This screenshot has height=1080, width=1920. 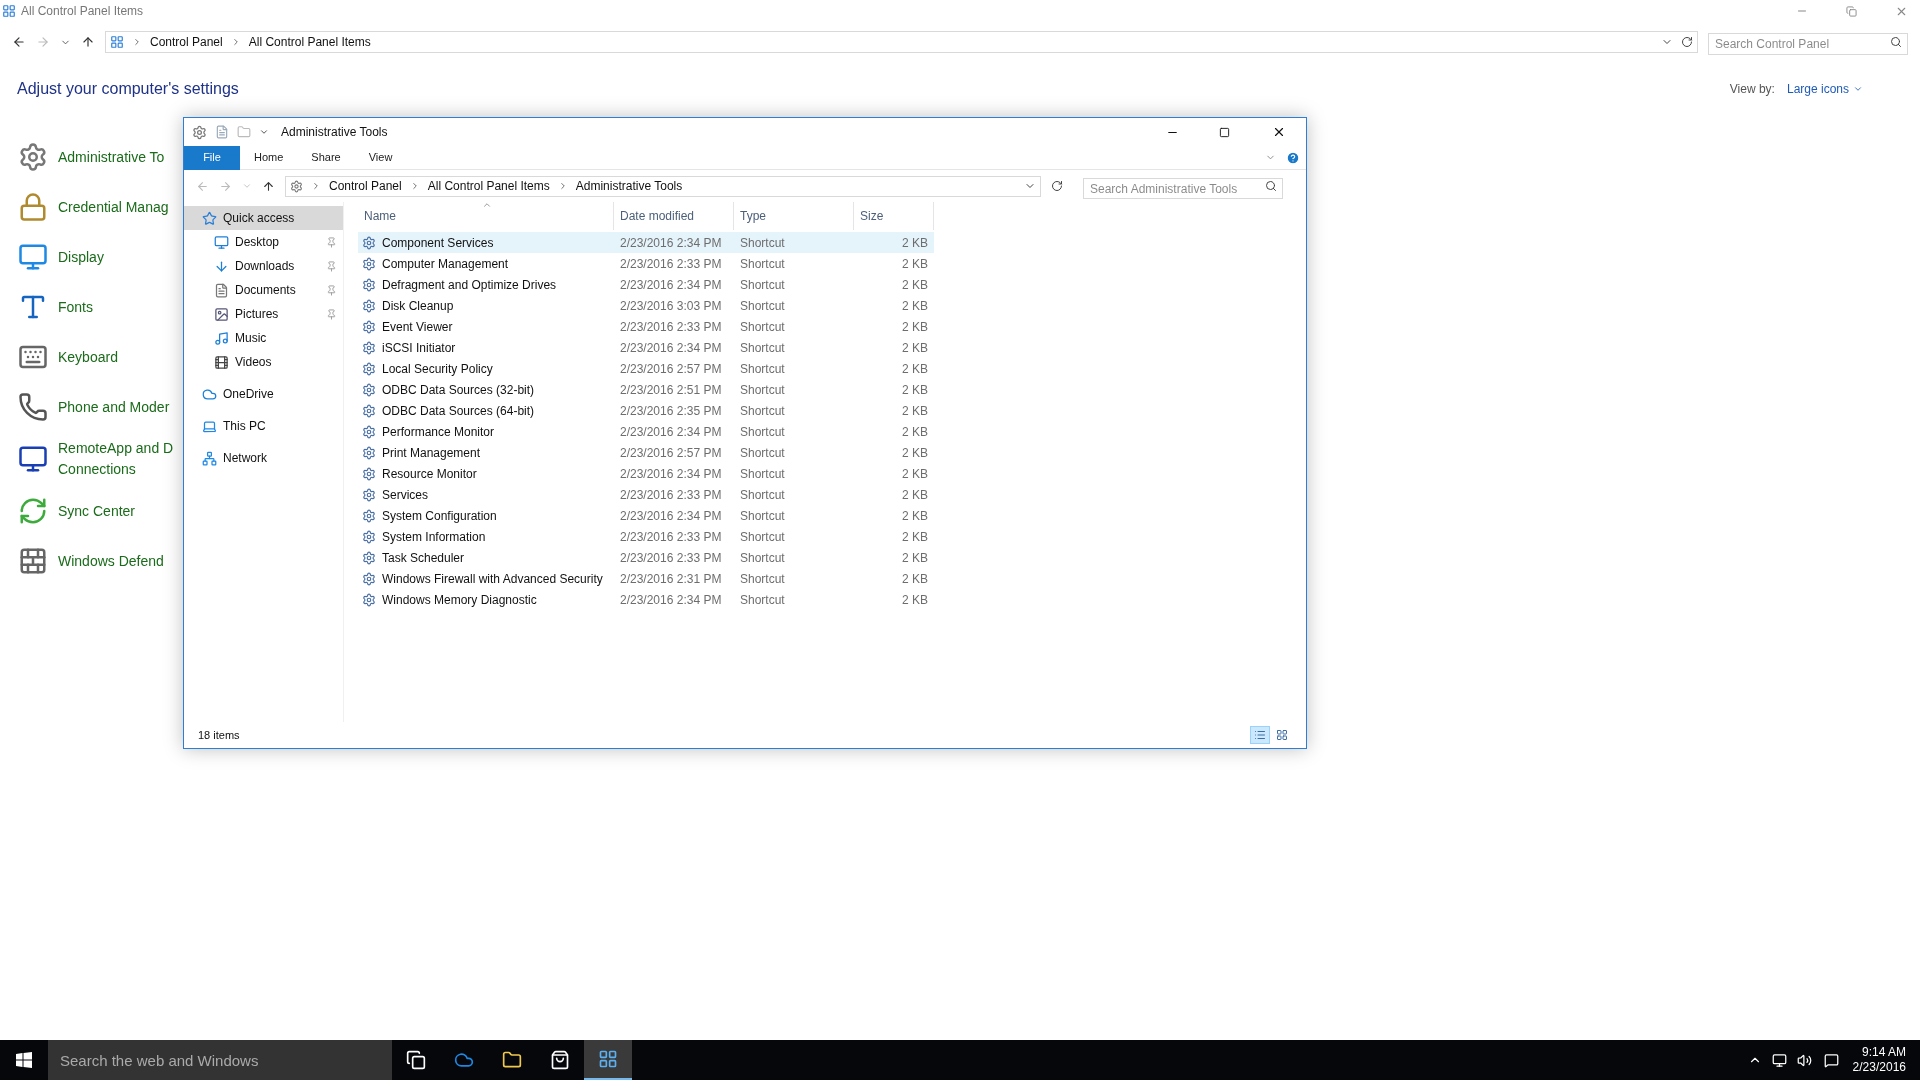 What do you see at coordinates (646, 536) in the screenshot?
I see `file-row: System Information 2/23/2016 2:33 PM Shortcut 2 KB` at bounding box center [646, 536].